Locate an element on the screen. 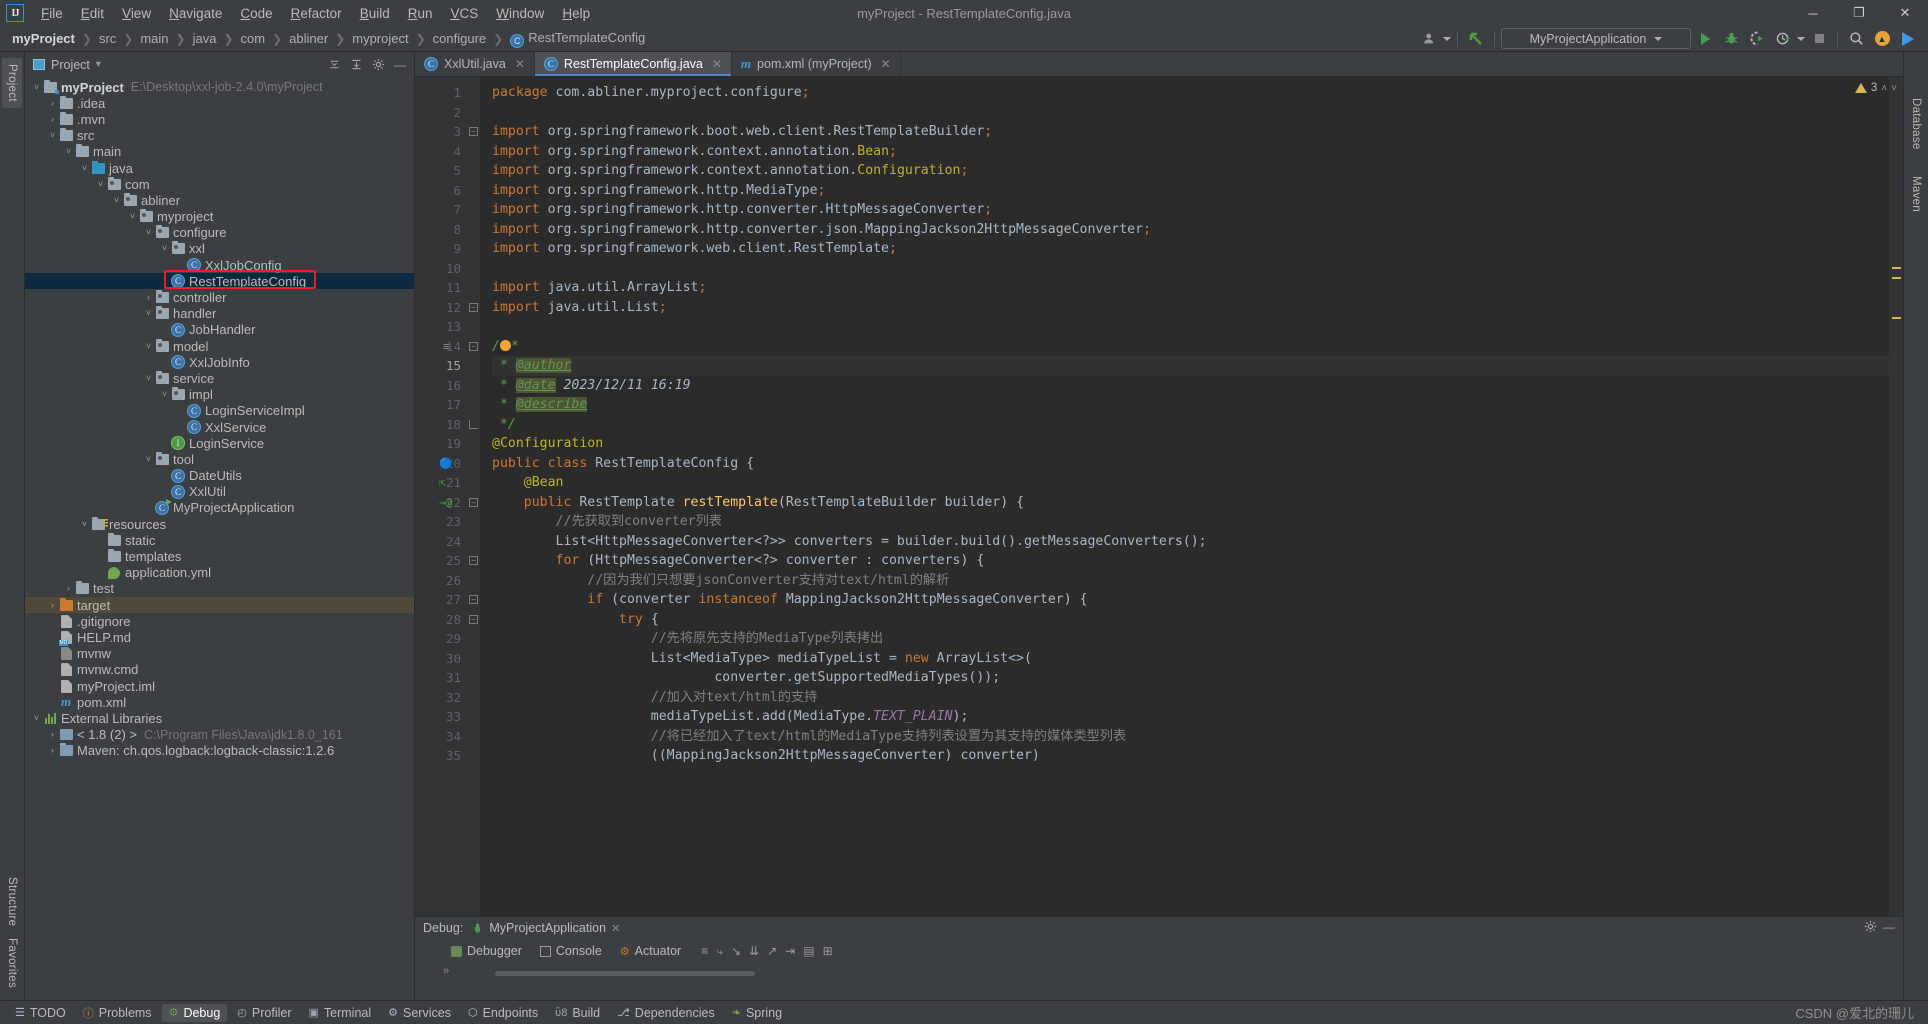 This screenshot has width=1928, height=1024. update-icon: ▲ is located at coordinates (1882, 39).